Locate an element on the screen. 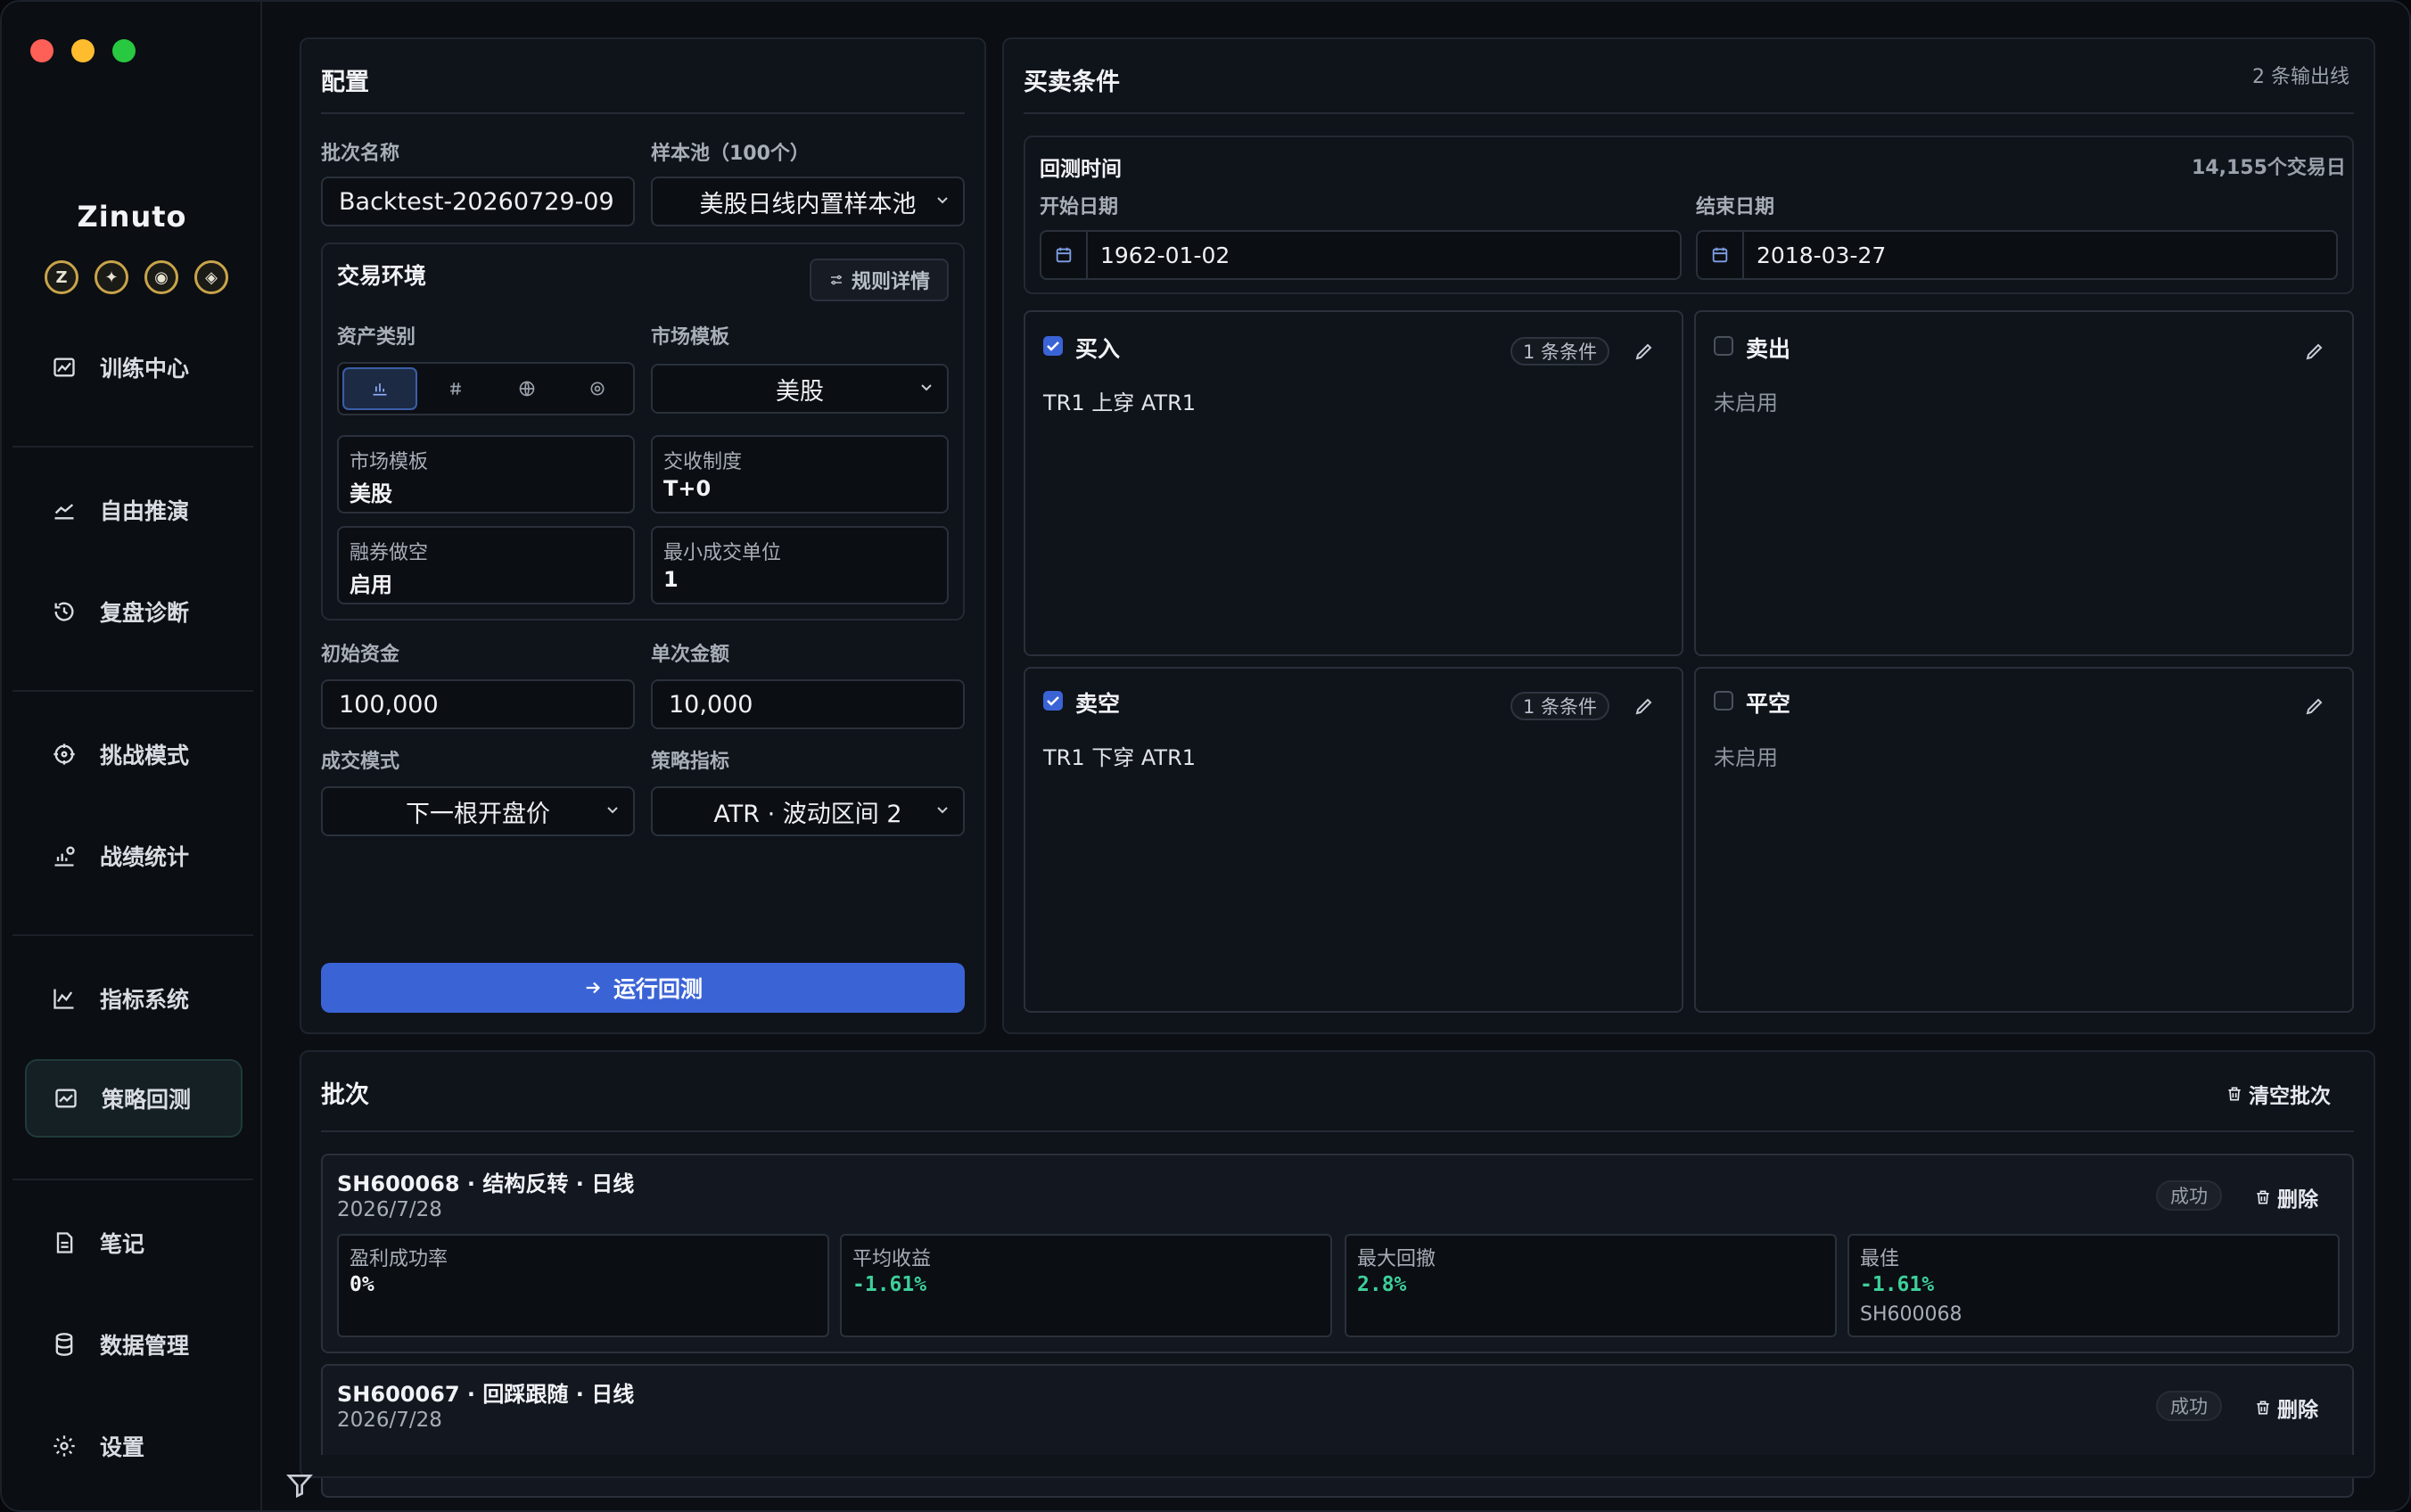 The height and width of the screenshot is (1512, 2411). asset-hashtag-option is located at coordinates (456, 389).